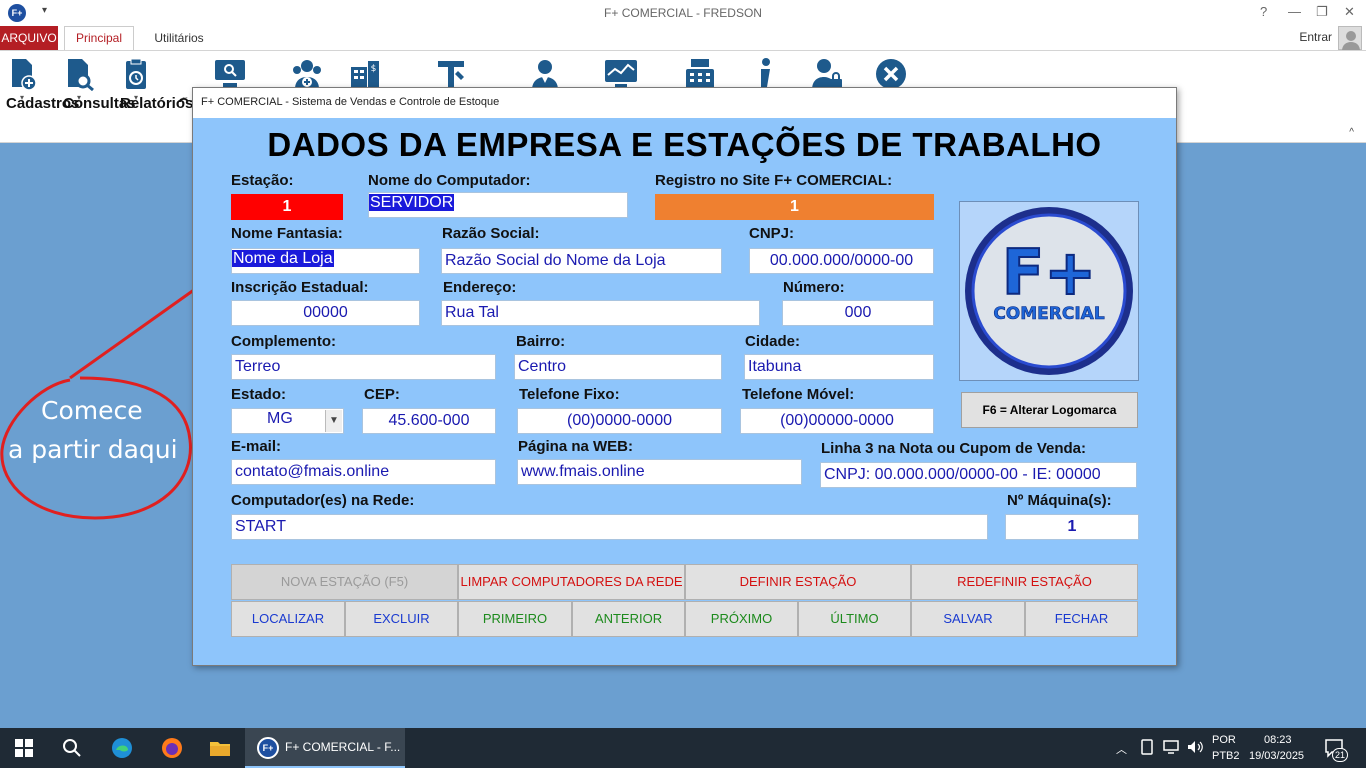  Describe the element at coordinates (1294, 11) in the screenshot. I see `minimize-icon: —` at that location.